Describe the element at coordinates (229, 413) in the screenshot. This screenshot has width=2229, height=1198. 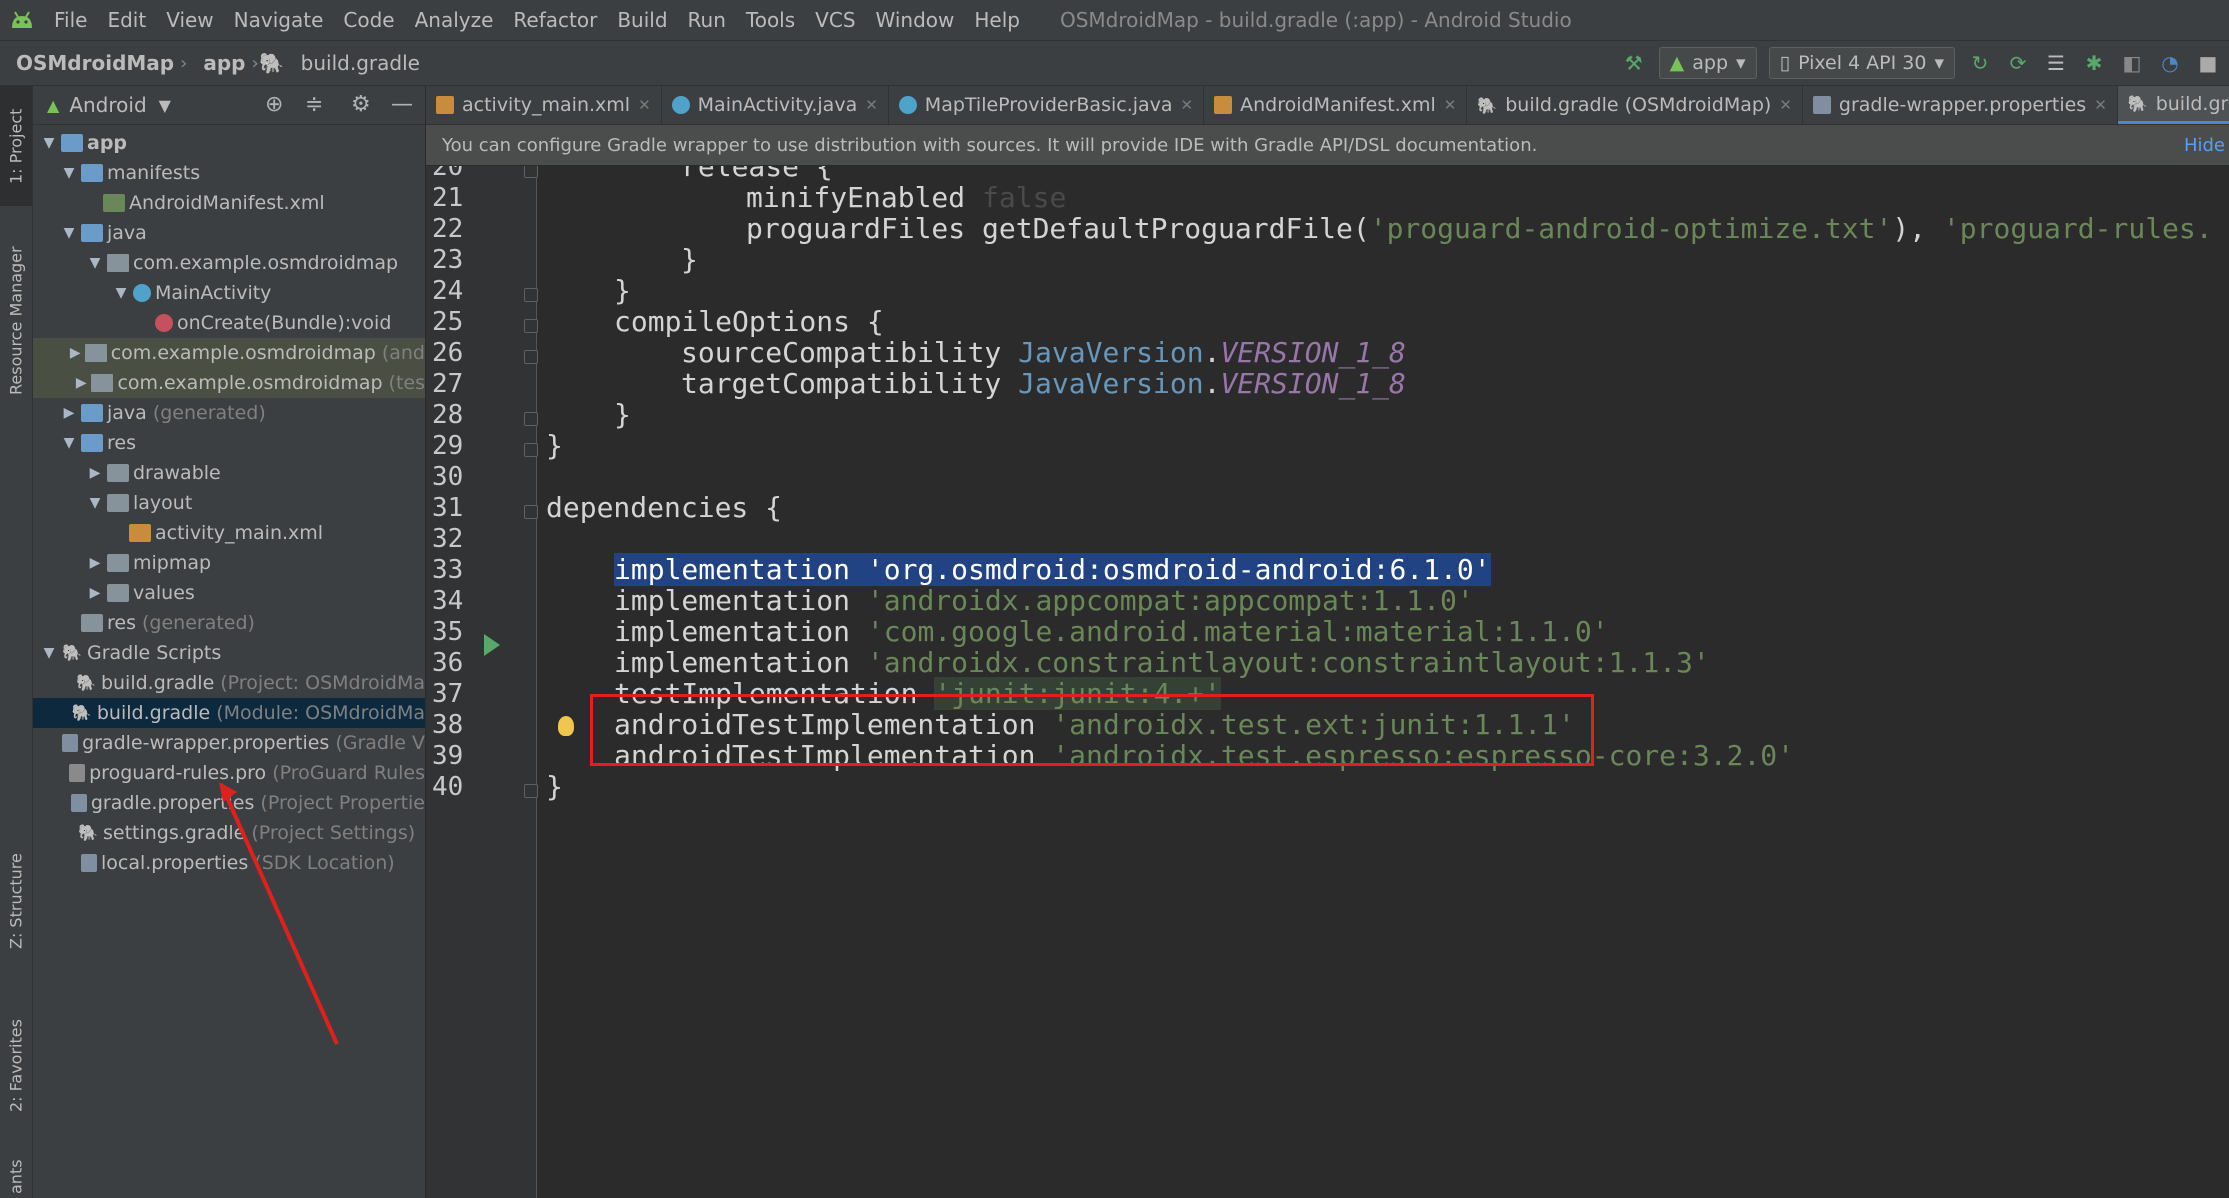
I see `tree-item-java-generated: ▶ java (generated)` at that location.